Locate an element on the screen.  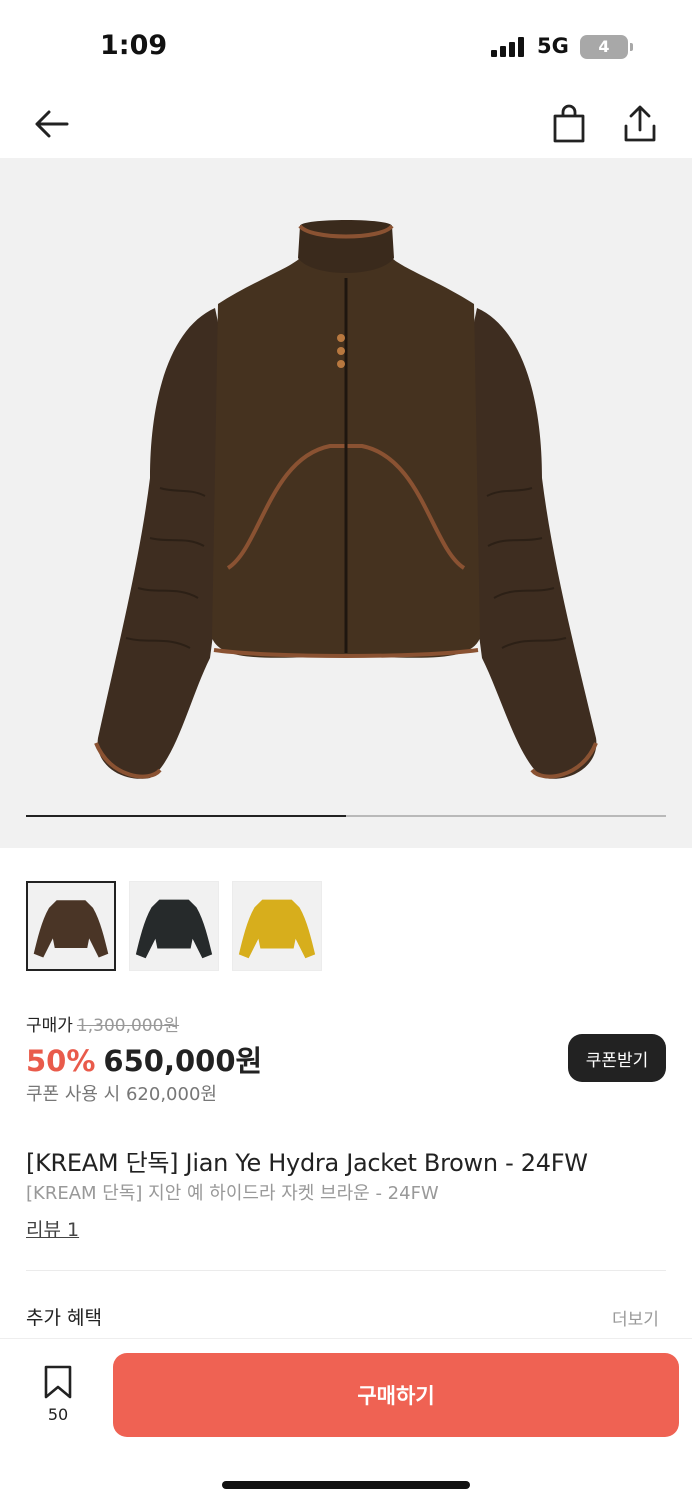
back-arrow-icon is located at coordinates (52, 124).